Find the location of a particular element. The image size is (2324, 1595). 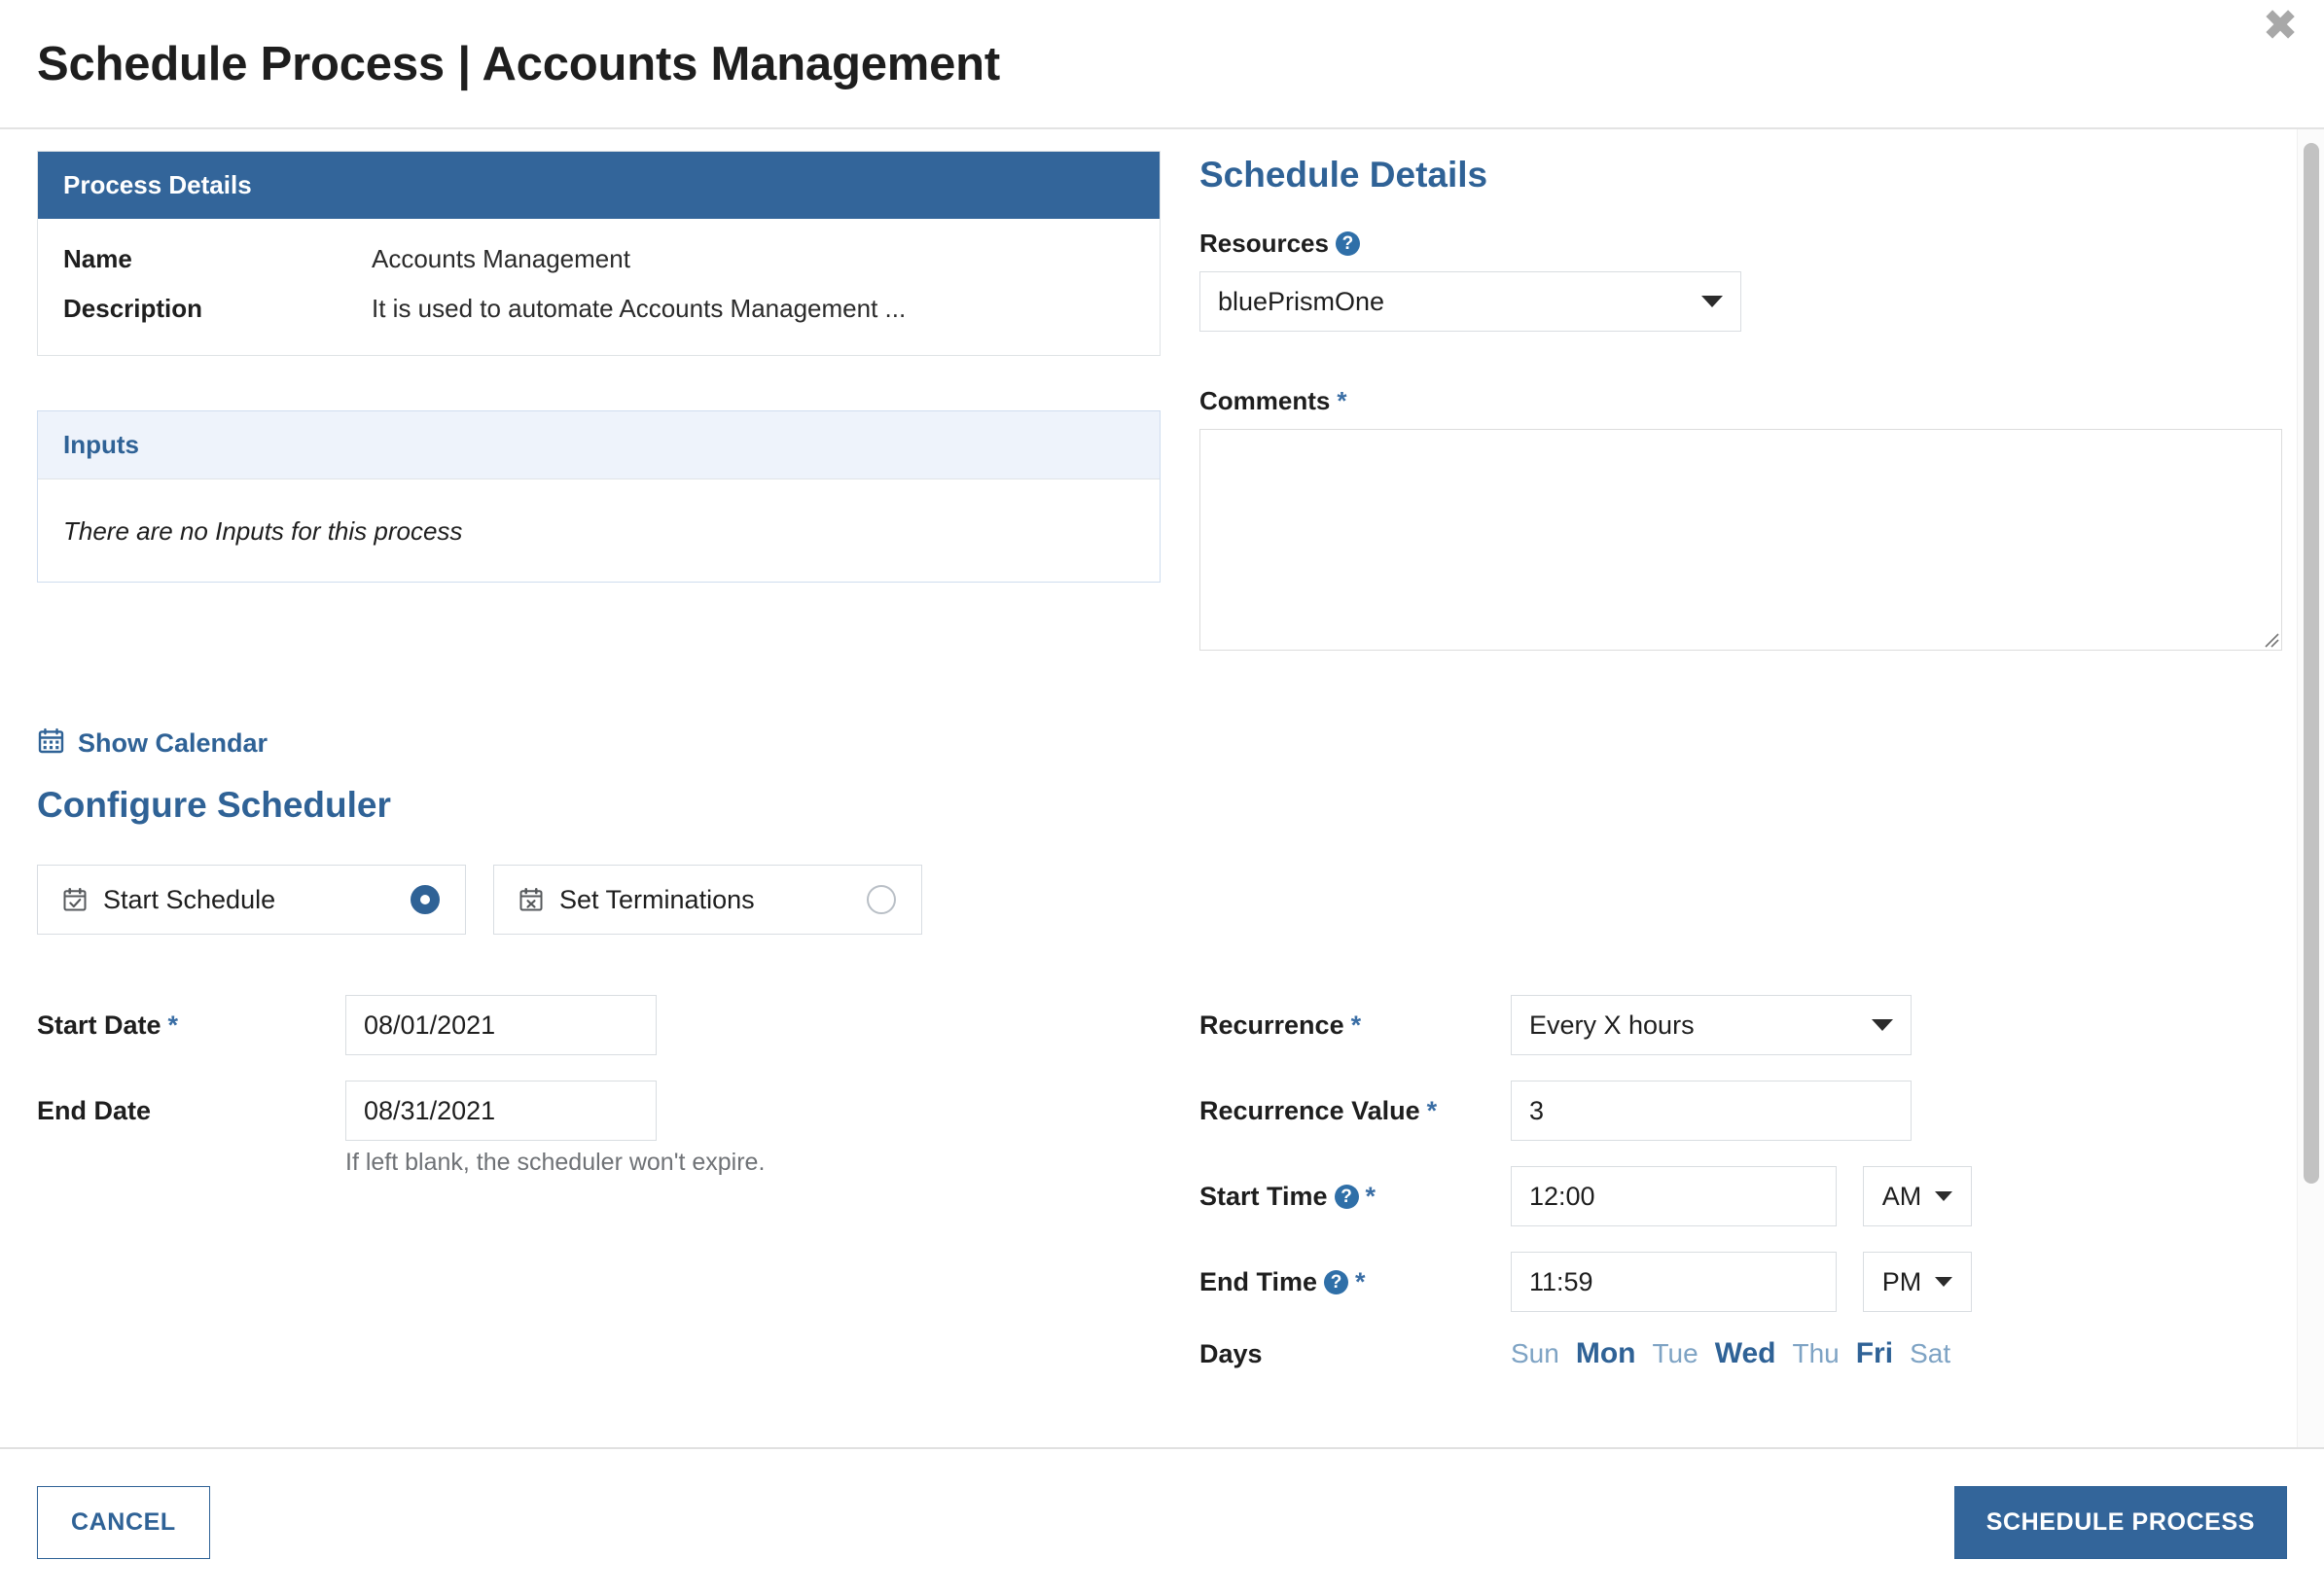

mode-start-schedule: Start Schedule is located at coordinates (251, 900).